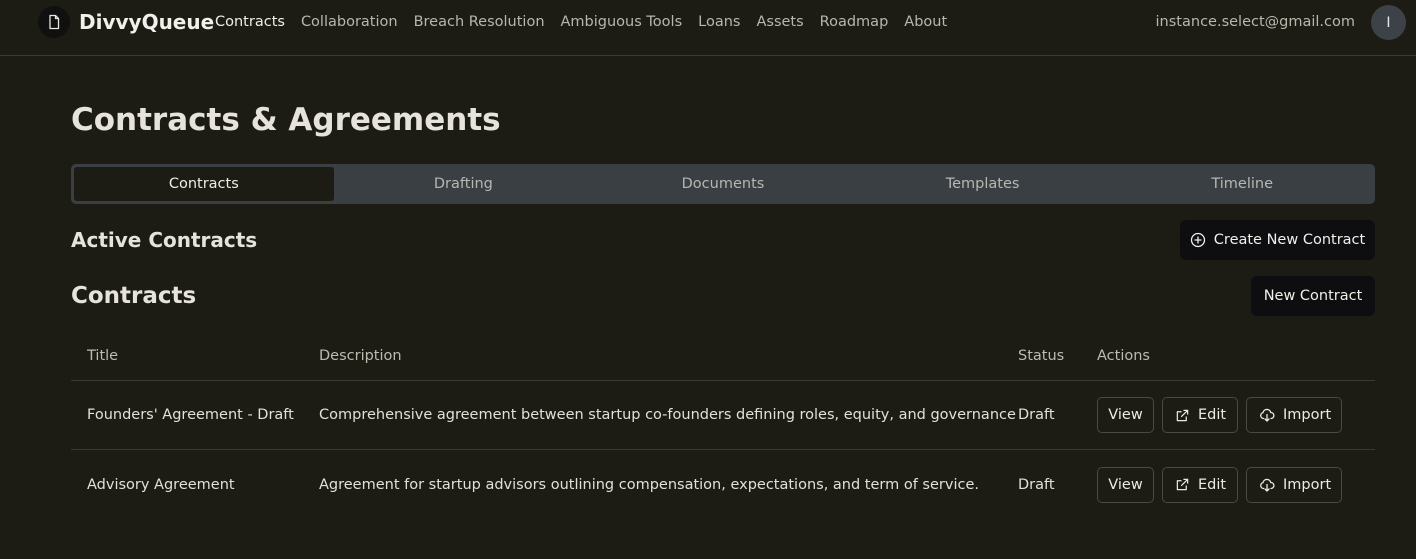 The width and height of the screenshot is (1416, 559). Describe the element at coordinates (360, 356) in the screenshot. I see `column-header-description: Description` at that location.